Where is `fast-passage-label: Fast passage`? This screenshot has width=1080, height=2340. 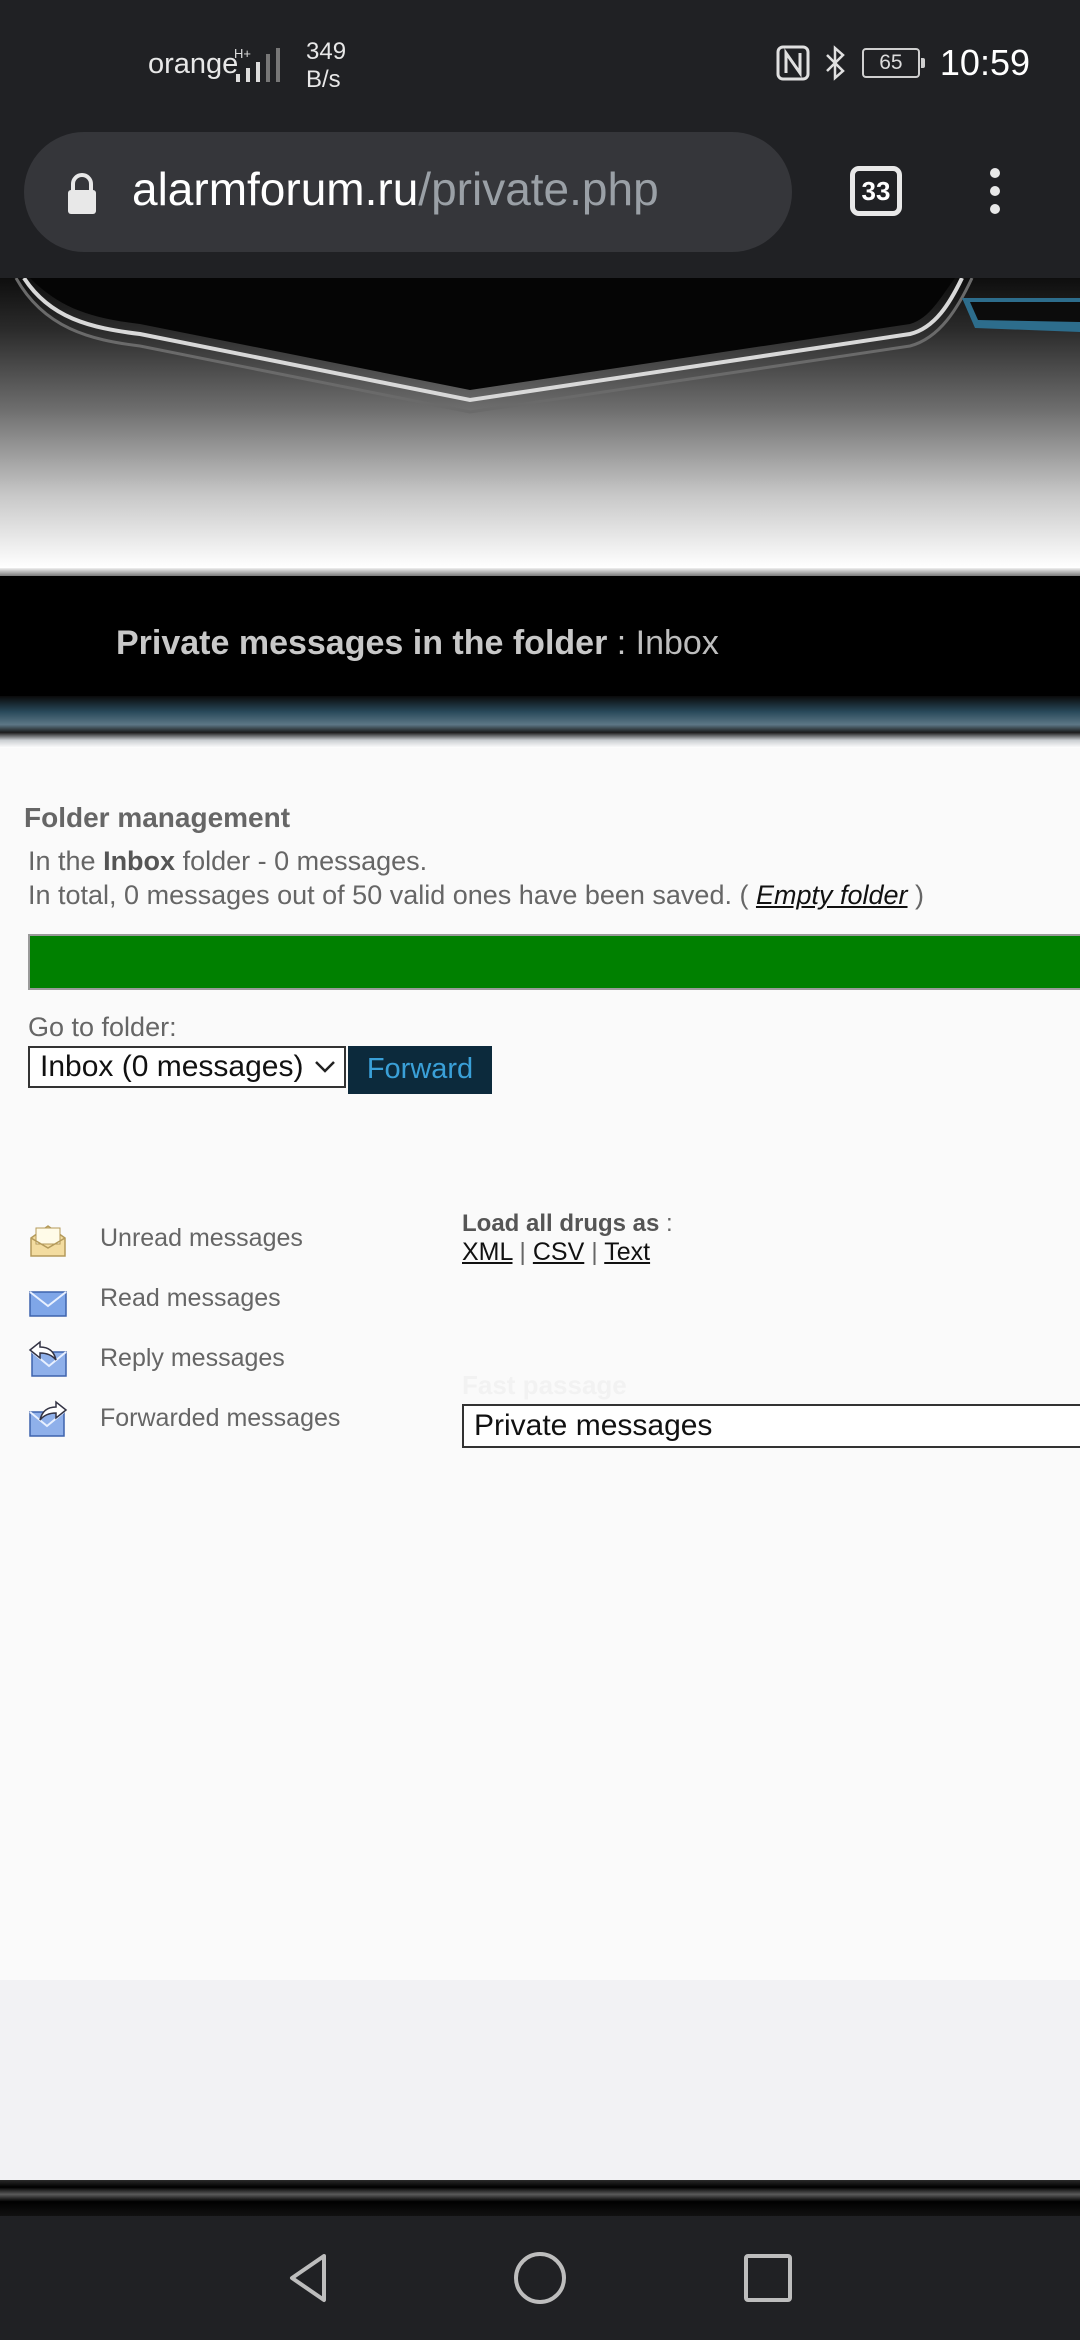 fast-passage-label: Fast passage is located at coordinates (544, 1385).